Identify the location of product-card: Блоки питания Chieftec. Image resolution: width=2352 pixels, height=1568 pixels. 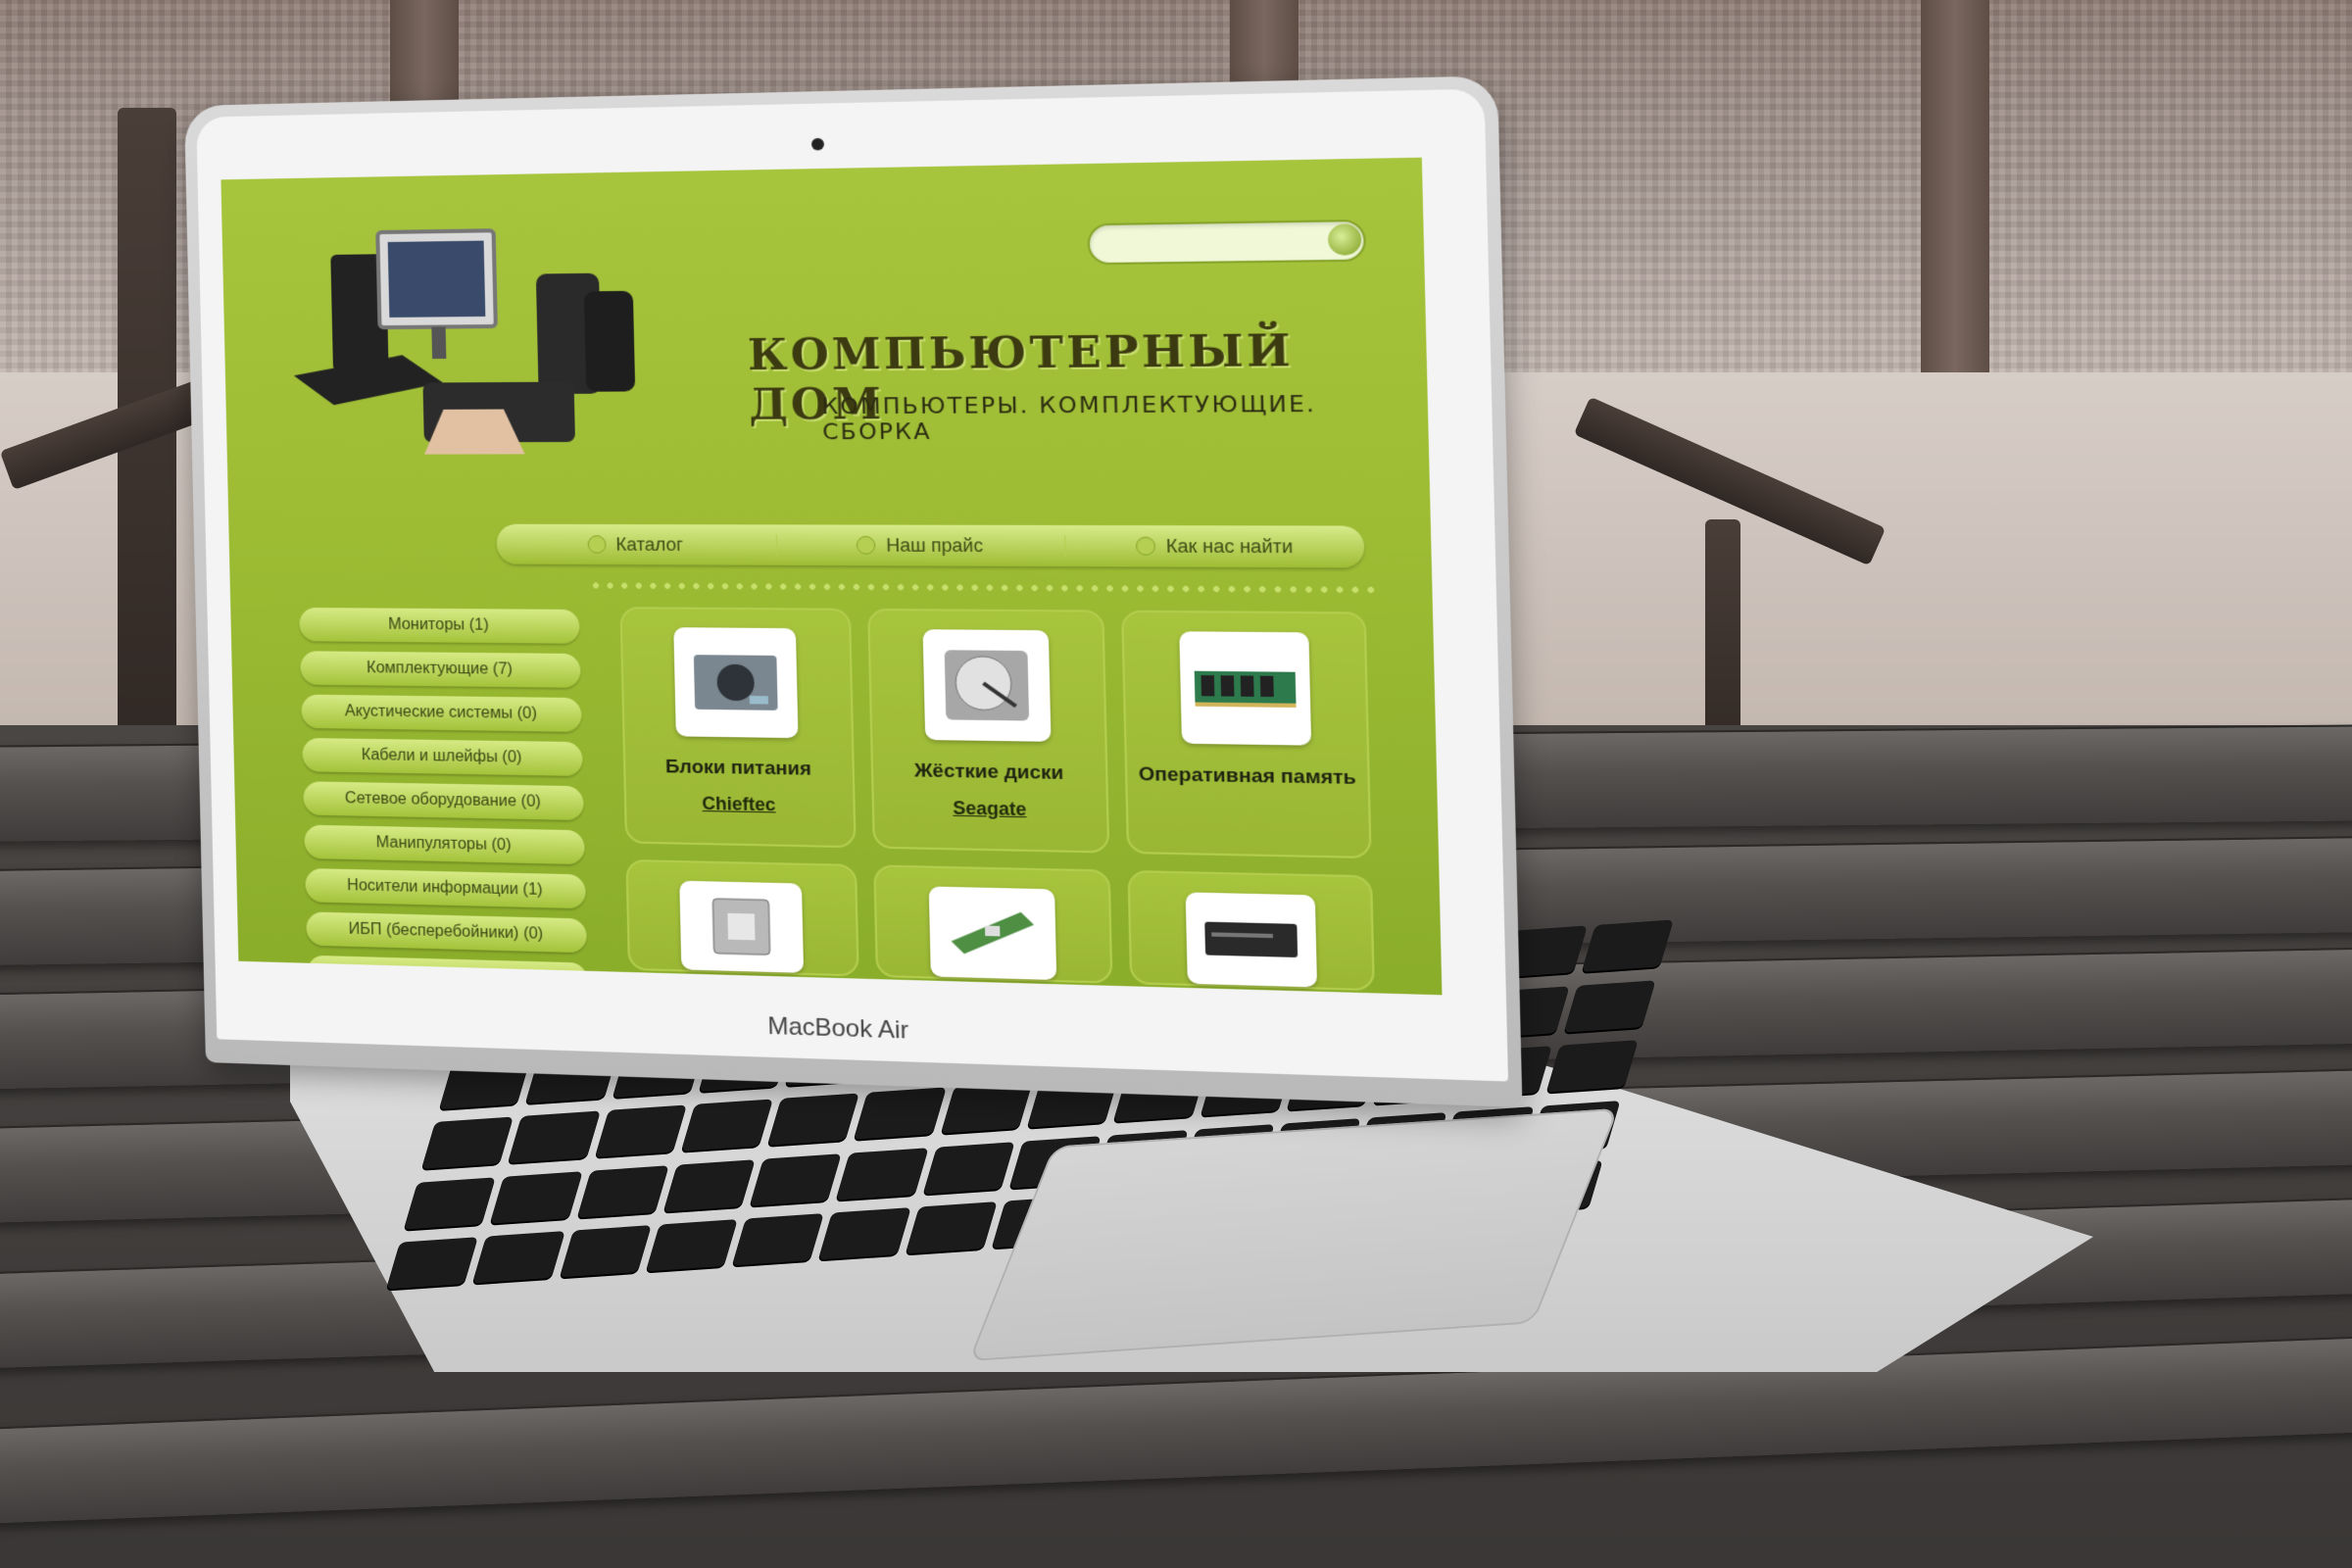
(738, 728).